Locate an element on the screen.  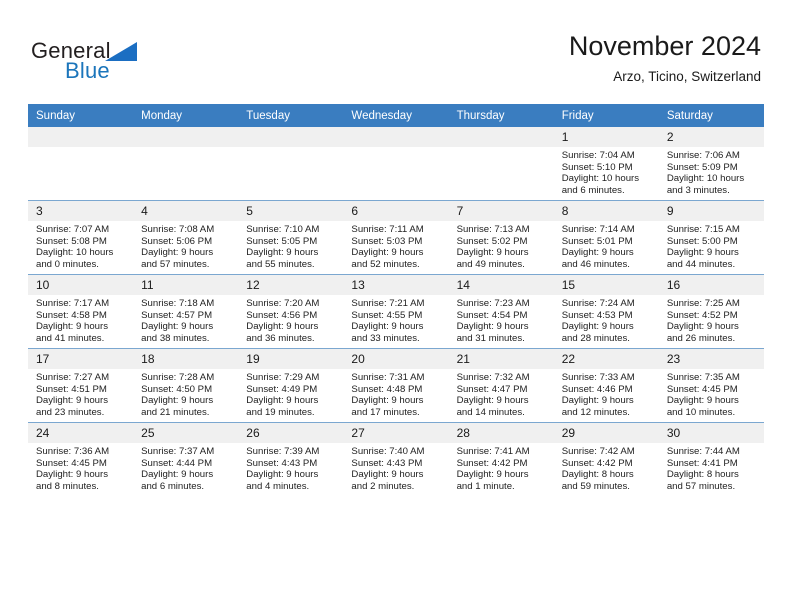
sunrise-text: Sunrise: 7:32 AM is located at coordinates (493, 377).